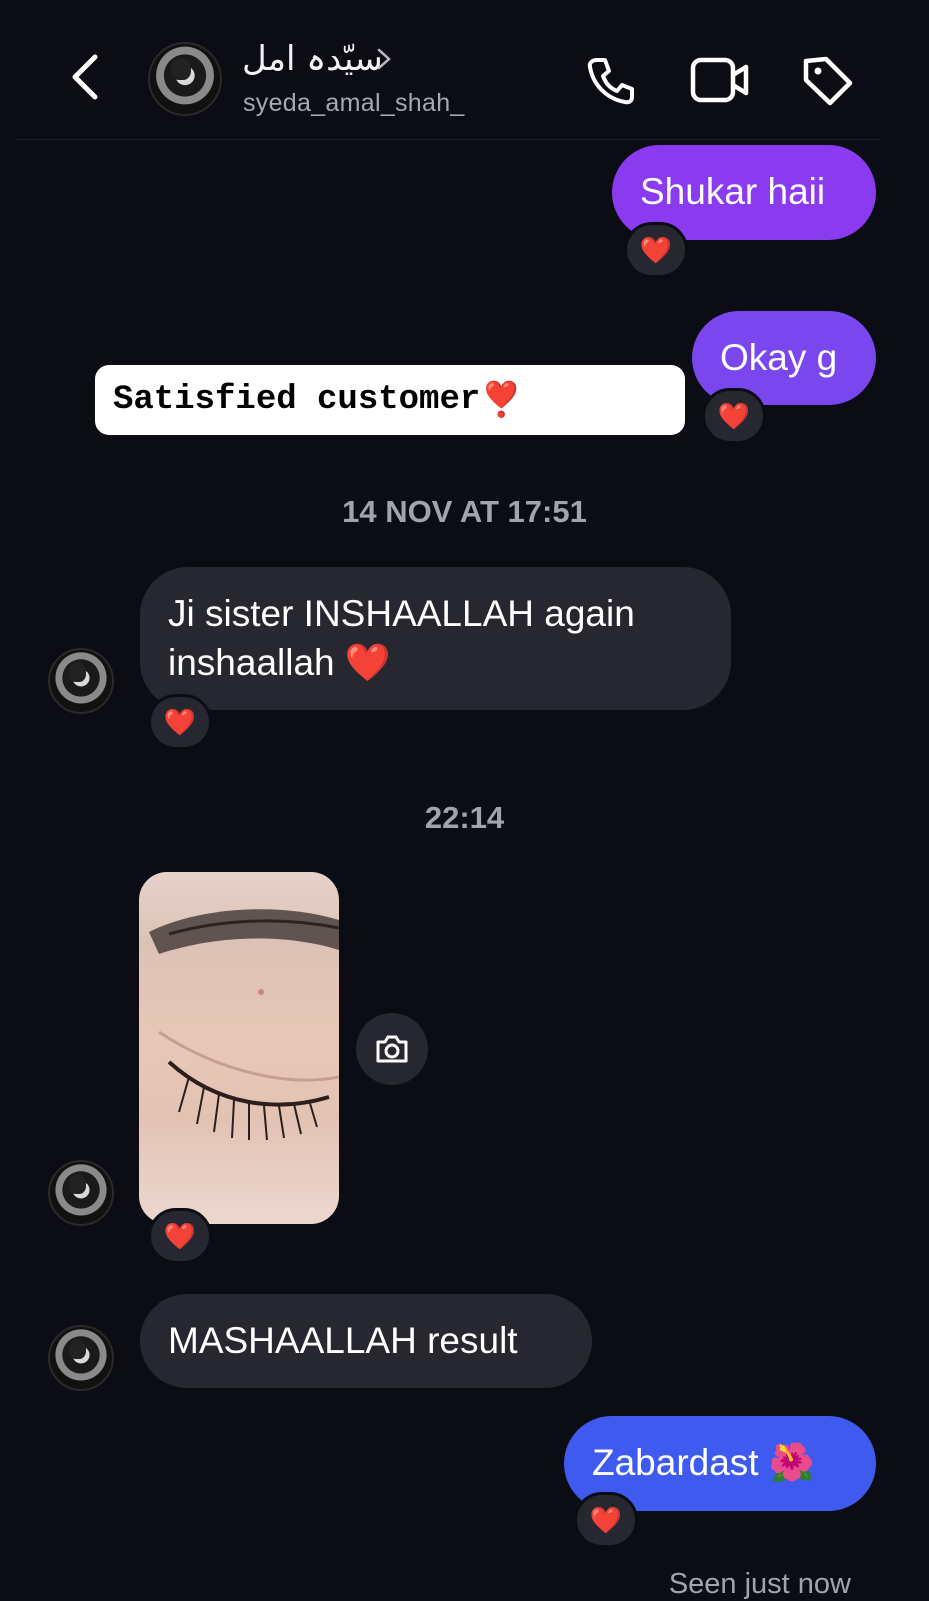 Image resolution: width=929 pixels, height=1601 pixels. Describe the element at coordinates (464, 511) in the screenshot. I see `timestamp-divider: 14 NOV AT 17:51` at that location.